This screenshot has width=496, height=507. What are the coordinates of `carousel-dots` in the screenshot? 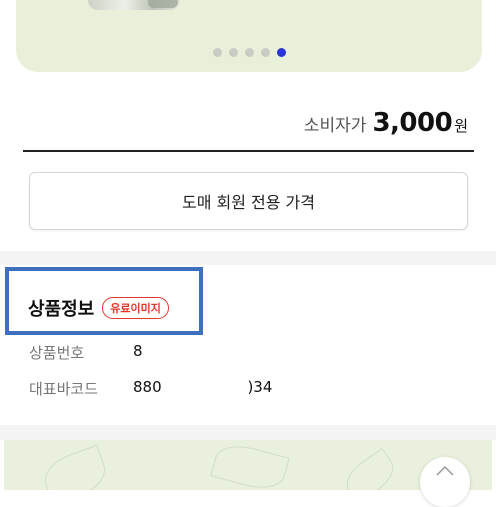 It's located at (249, 52).